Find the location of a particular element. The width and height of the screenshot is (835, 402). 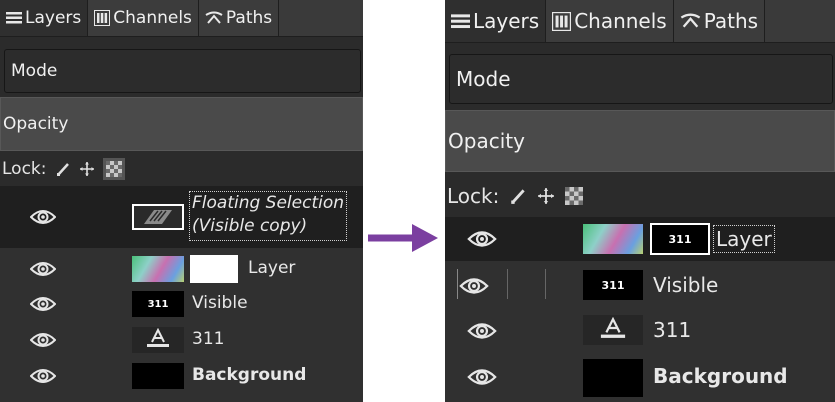

transition-arrow is located at coordinates (403, 238).